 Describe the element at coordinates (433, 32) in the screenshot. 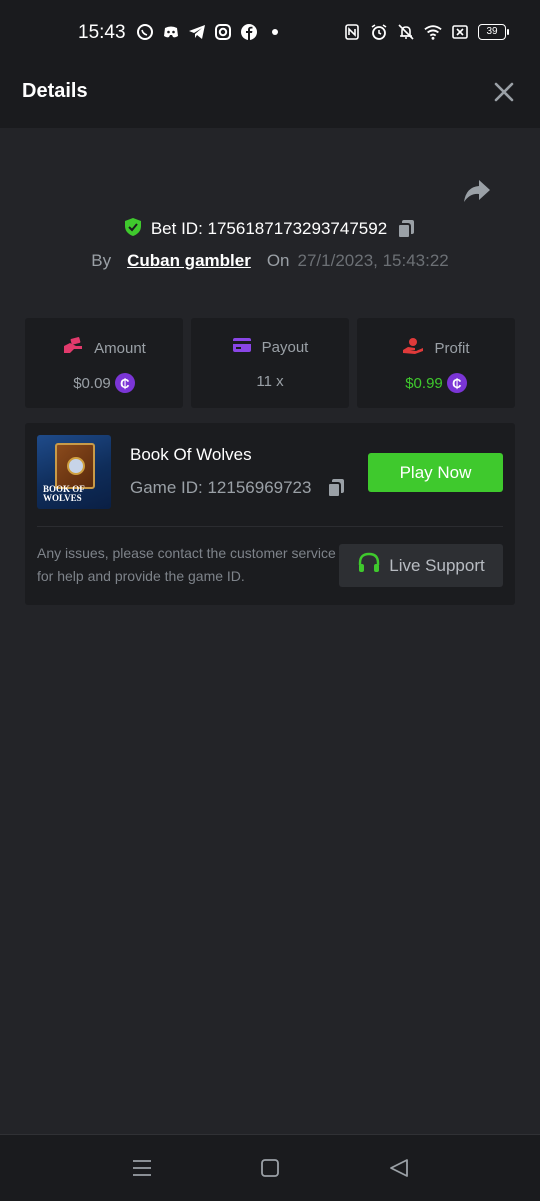

I see `wifi-icon` at that location.